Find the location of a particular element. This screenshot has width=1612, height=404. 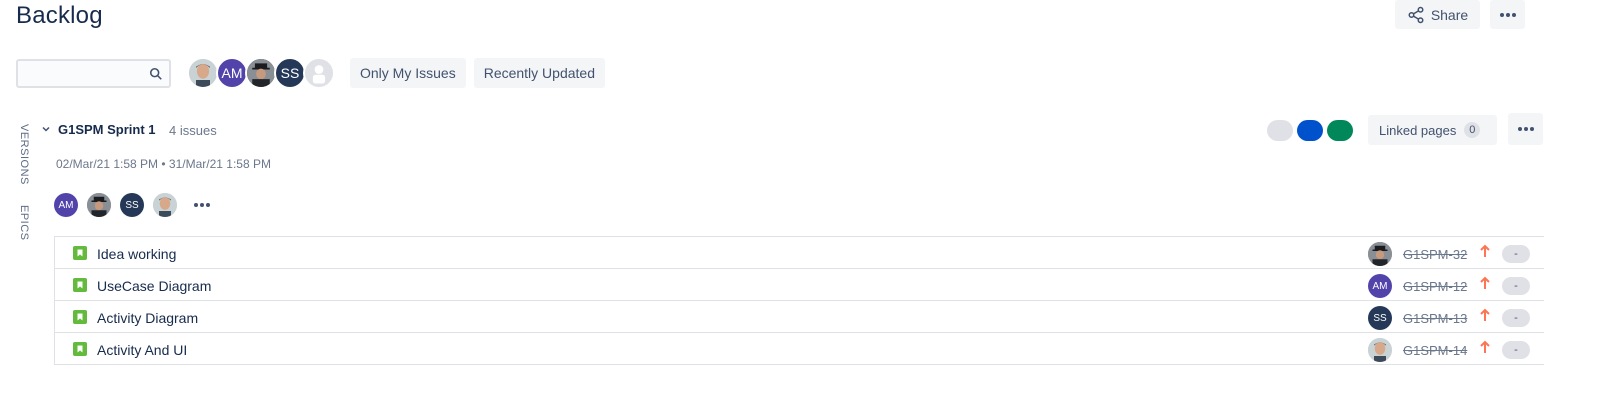

issue-summary: Activity And UI is located at coordinates (142, 350).